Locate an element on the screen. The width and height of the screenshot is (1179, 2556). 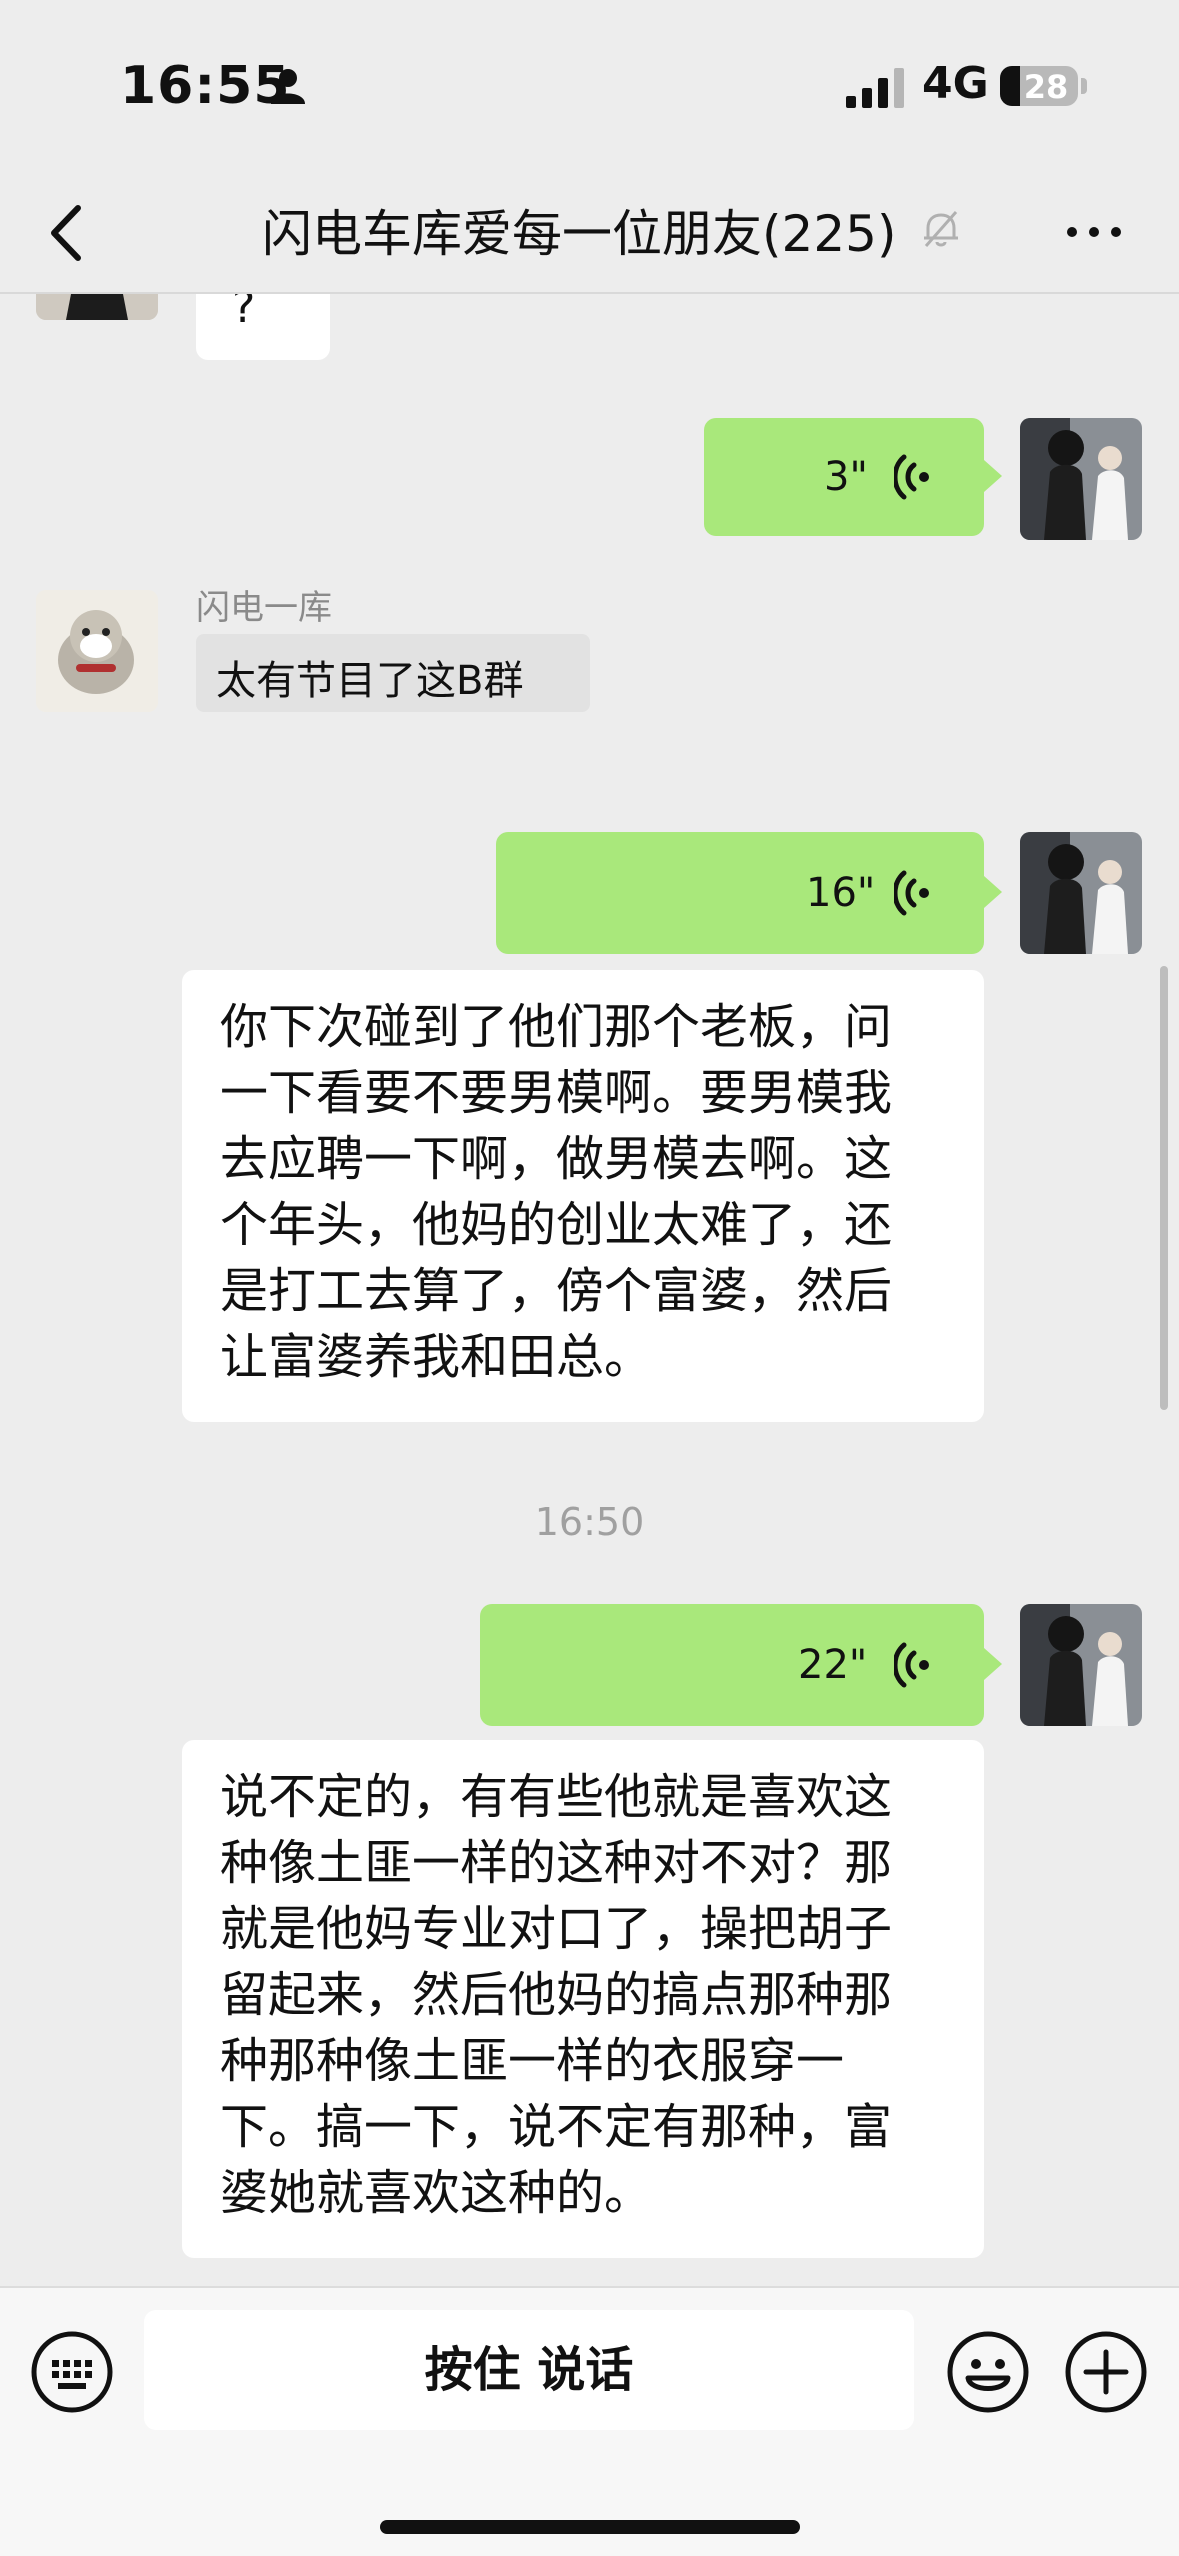
keyboard-icon is located at coordinates (72, 2372).